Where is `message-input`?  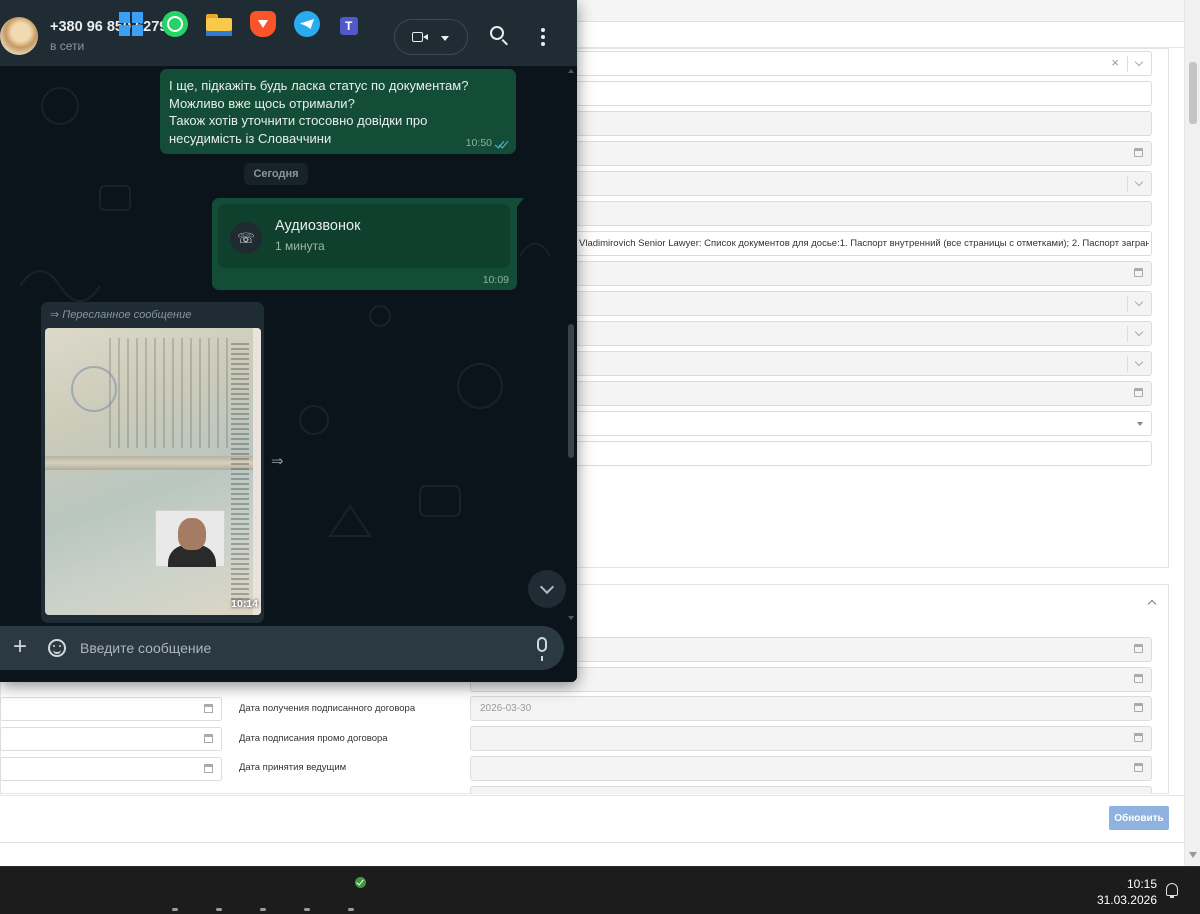
message-input is located at coordinates (290, 648).